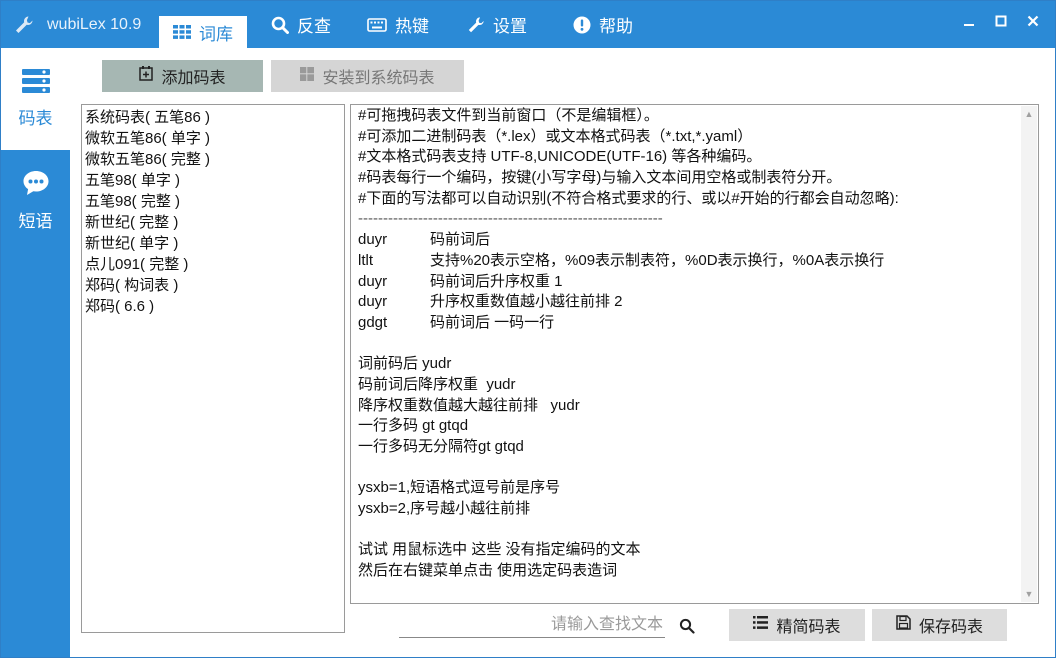  What do you see at coordinates (582, 25) in the screenshot?
I see `exclamation-icon` at bounding box center [582, 25].